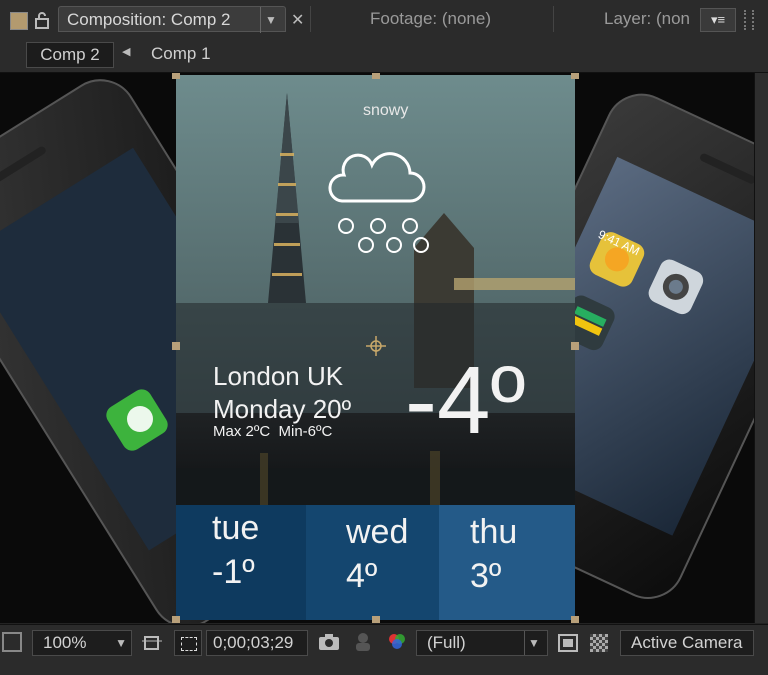 This screenshot has width=768, height=675. Describe the element at coordinates (363, 644) in the screenshot. I see `show-snapshot-icon` at that location.